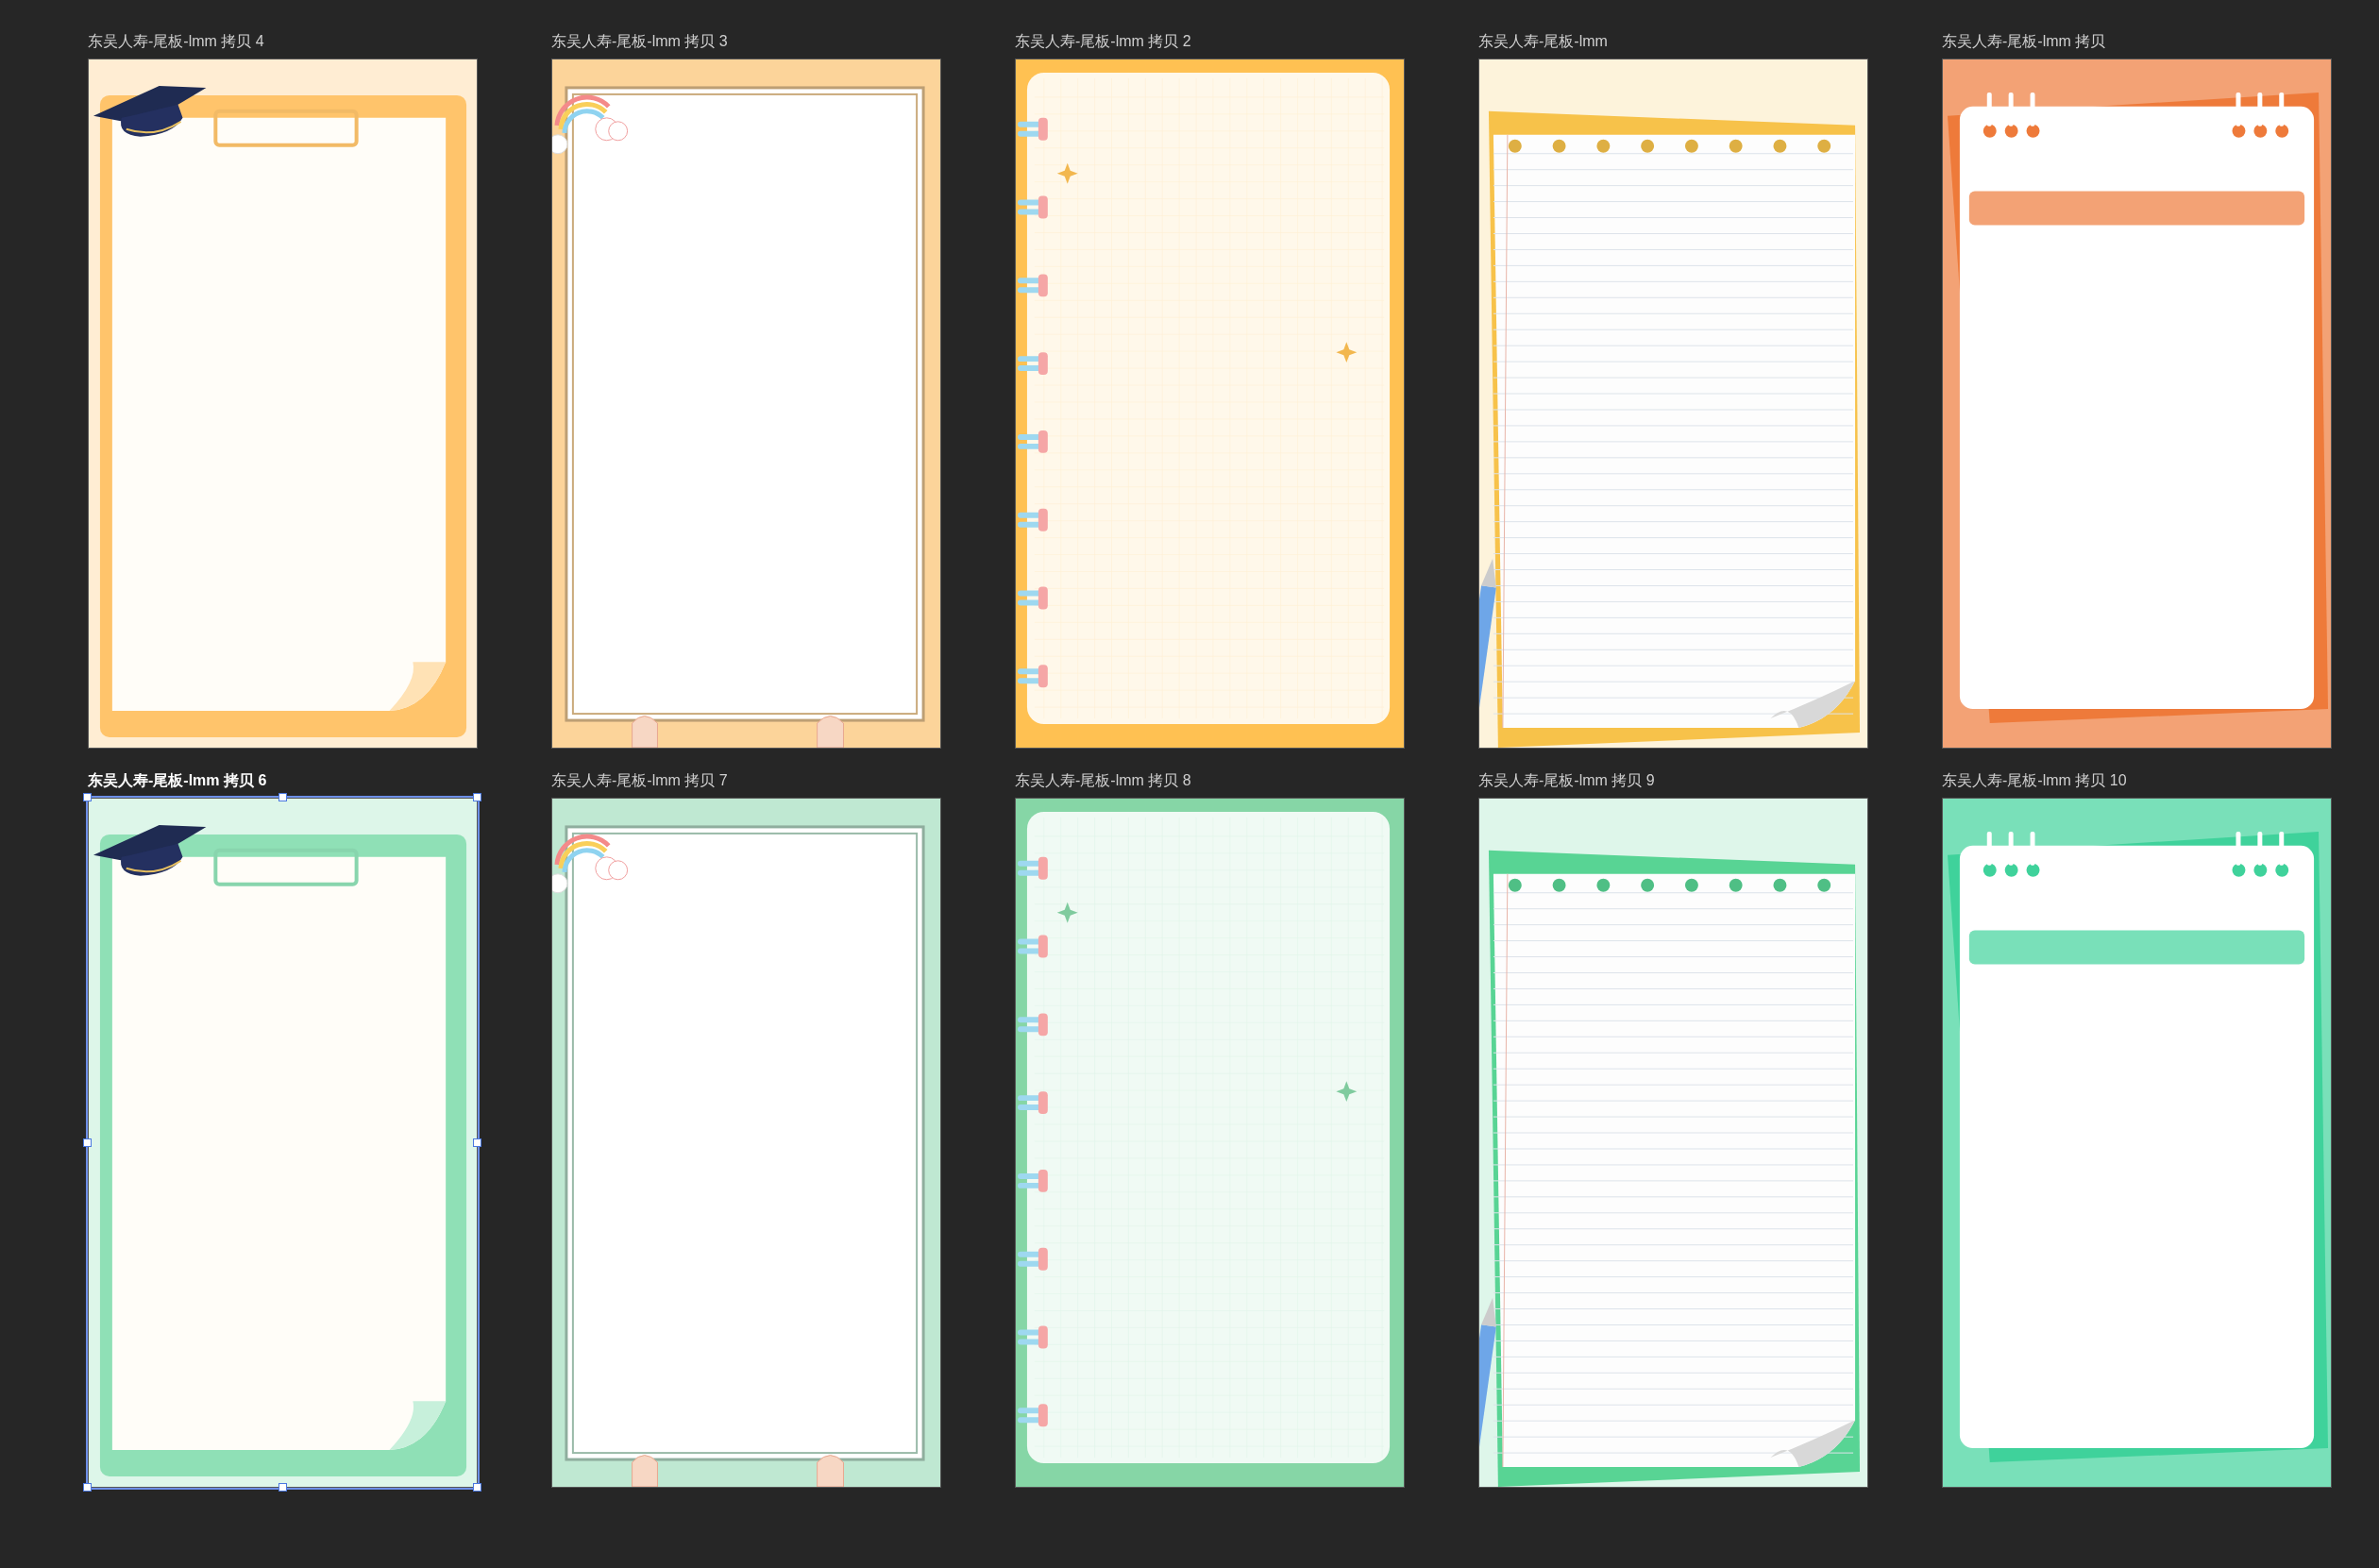 The height and width of the screenshot is (1568, 2379). What do you see at coordinates (2034, 781) in the screenshot?
I see `artboard-label: 东吴人寿-尾板-lmm 拷贝 10` at bounding box center [2034, 781].